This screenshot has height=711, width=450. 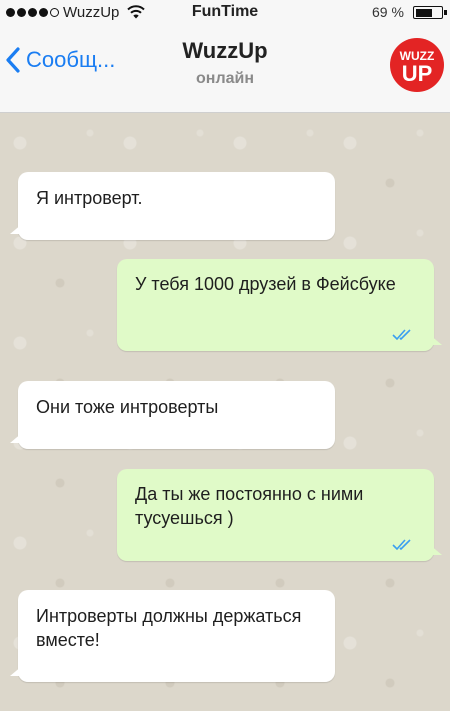 What do you see at coordinates (225, 78) in the screenshot?
I see `contact-status: онлайн` at bounding box center [225, 78].